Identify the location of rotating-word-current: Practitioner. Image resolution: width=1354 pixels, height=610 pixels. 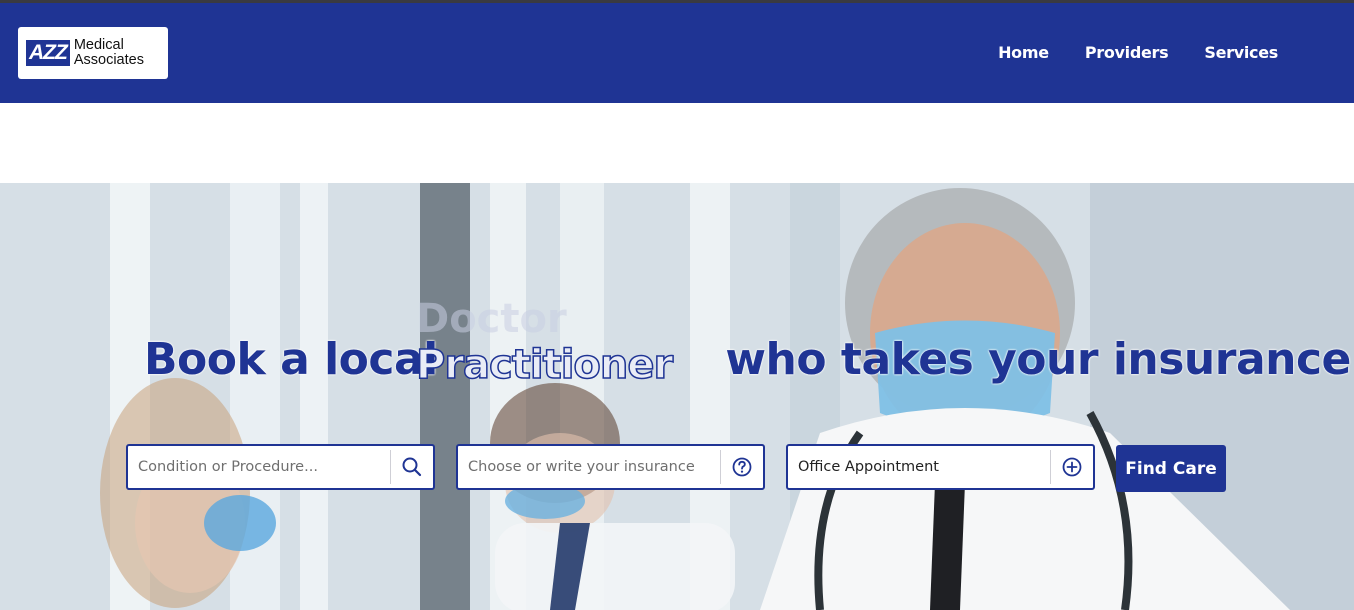
(544, 365).